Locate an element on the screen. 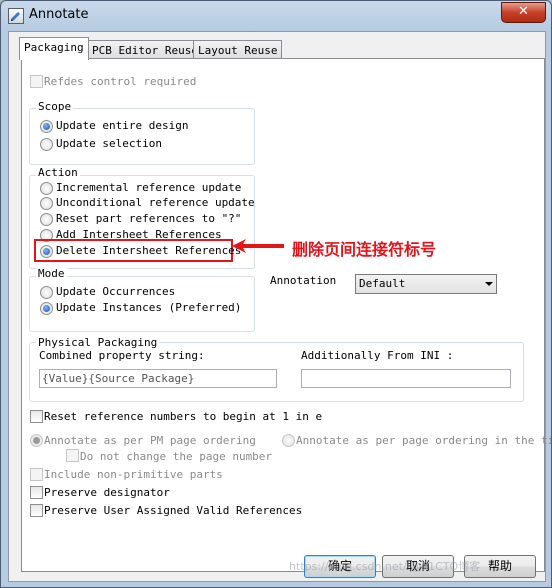 The width and height of the screenshot is (552, 588). tab-packaging: Packaging is located at coordinates (54, 48).